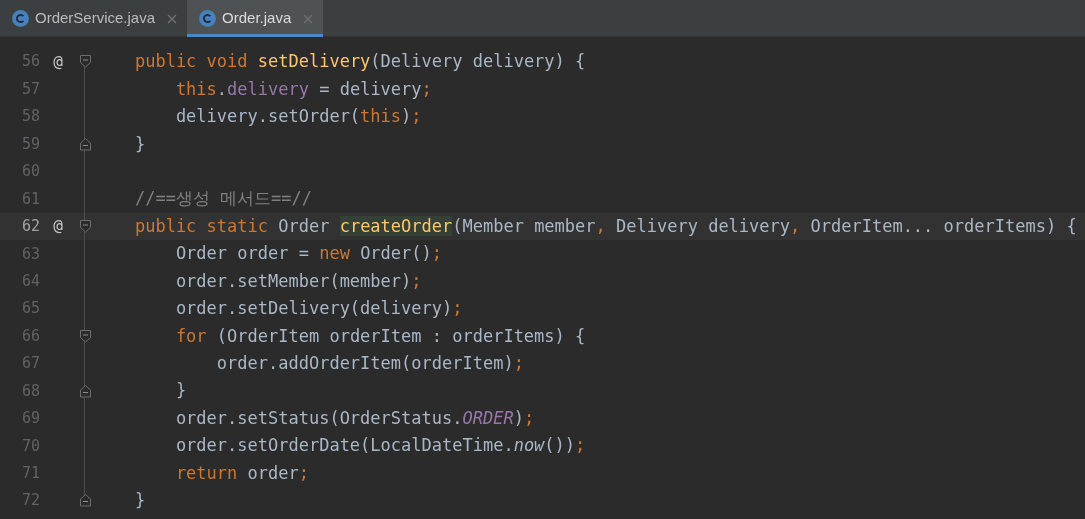 This screenshot has height=519, width=1085. What do you see at coordinates (380, 335) in the screenshot?
I see `code-line: for (OrderItem orderItem : orderItems) {` at bounding box center [380, 335].